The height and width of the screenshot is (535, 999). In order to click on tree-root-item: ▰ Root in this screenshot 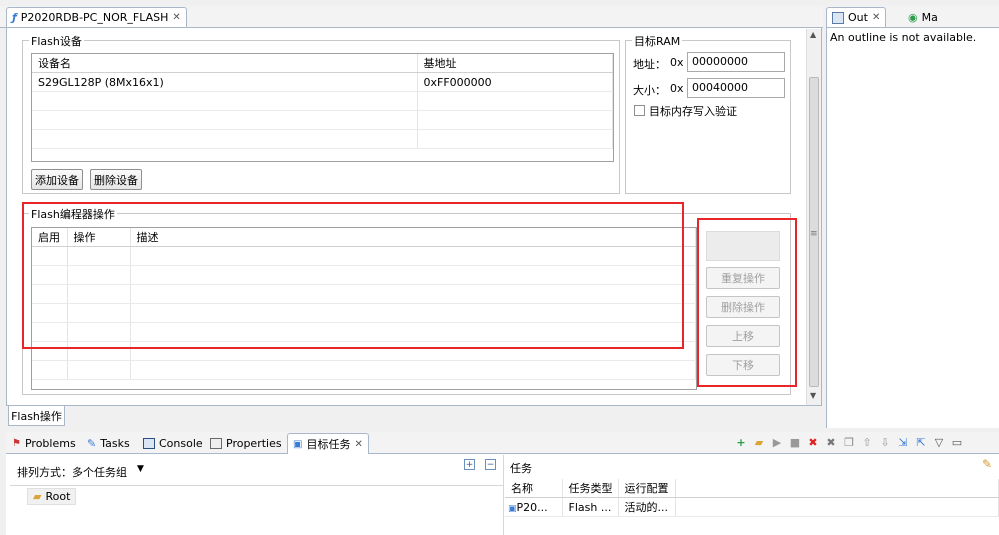, I will do `click(52, 496)`.